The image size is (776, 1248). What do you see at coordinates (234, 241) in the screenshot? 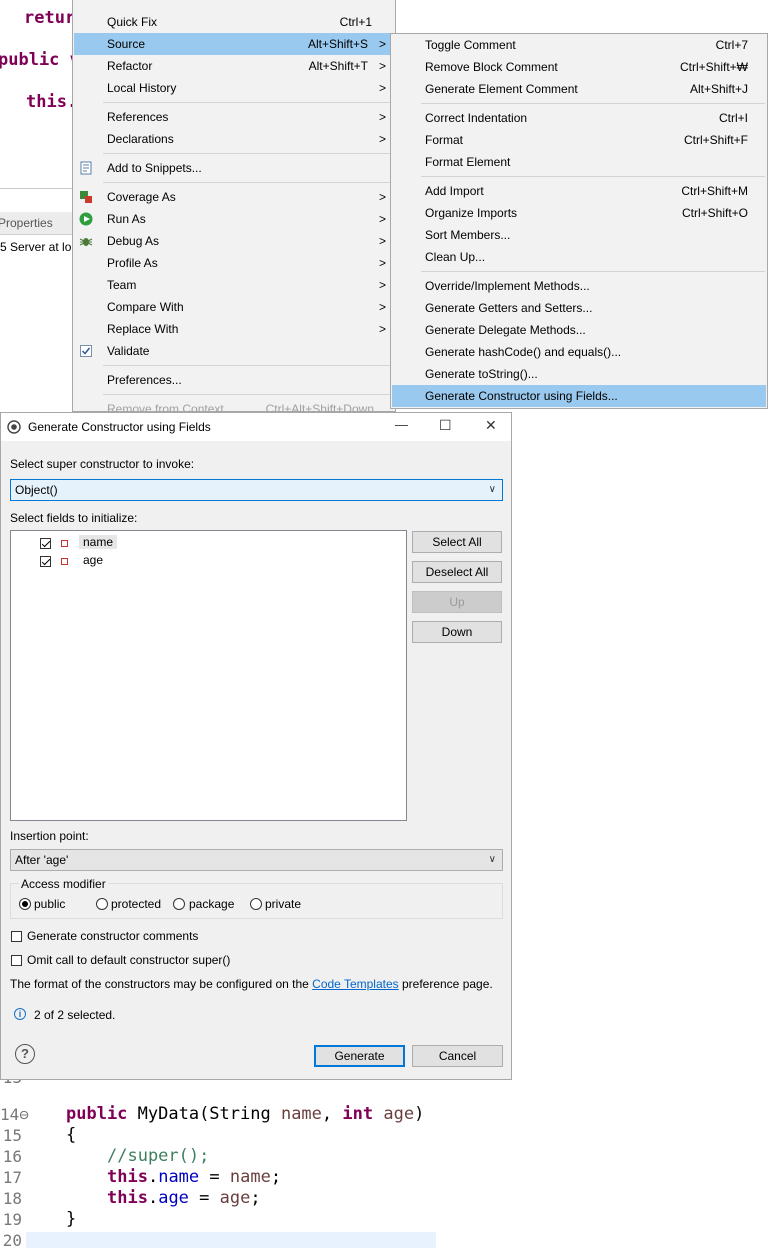
I see `menu-item-debug-as: Debug As >` at bounding box center [234, 241].